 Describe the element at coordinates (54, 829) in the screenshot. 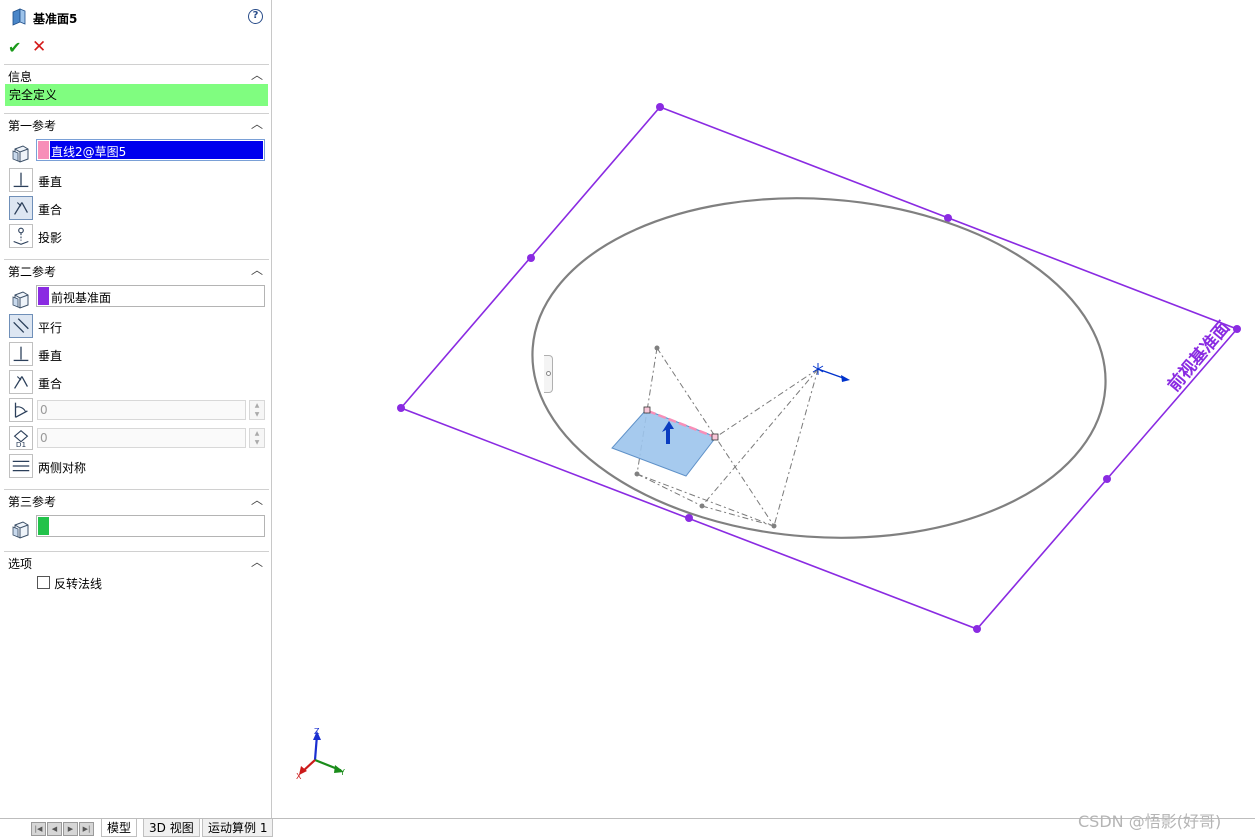

I see `prev-tab-nav-button: ◀` at that location.